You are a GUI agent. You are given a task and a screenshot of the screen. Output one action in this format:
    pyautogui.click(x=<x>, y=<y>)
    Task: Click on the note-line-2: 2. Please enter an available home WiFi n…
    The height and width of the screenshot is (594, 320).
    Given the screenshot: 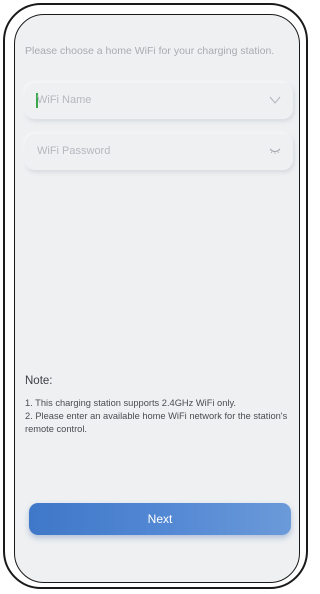 What is the action you would take?
    pyautogui.click(x=156, y=422)
    